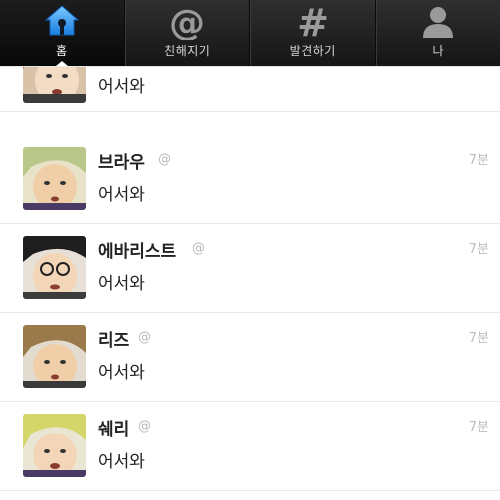 The image size is (500, 500). I want to click on home-icon, so click(62, 23).